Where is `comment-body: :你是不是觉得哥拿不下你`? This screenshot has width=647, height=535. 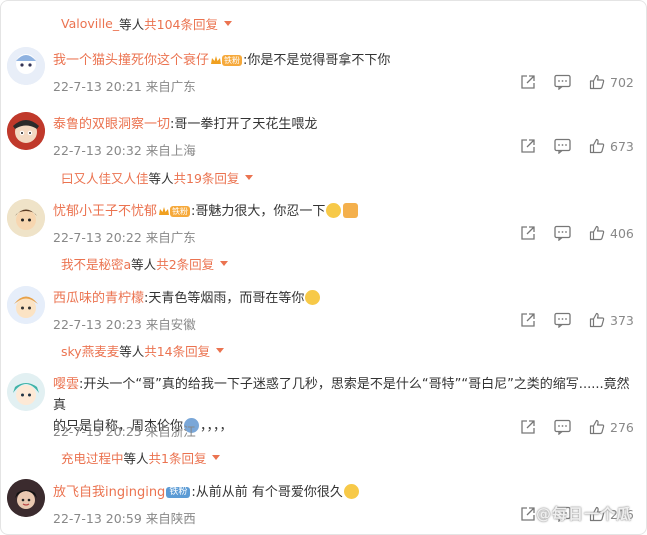
comment-body: :你是不是觉得哥拿不下你 is located at coordinates (317, 60).